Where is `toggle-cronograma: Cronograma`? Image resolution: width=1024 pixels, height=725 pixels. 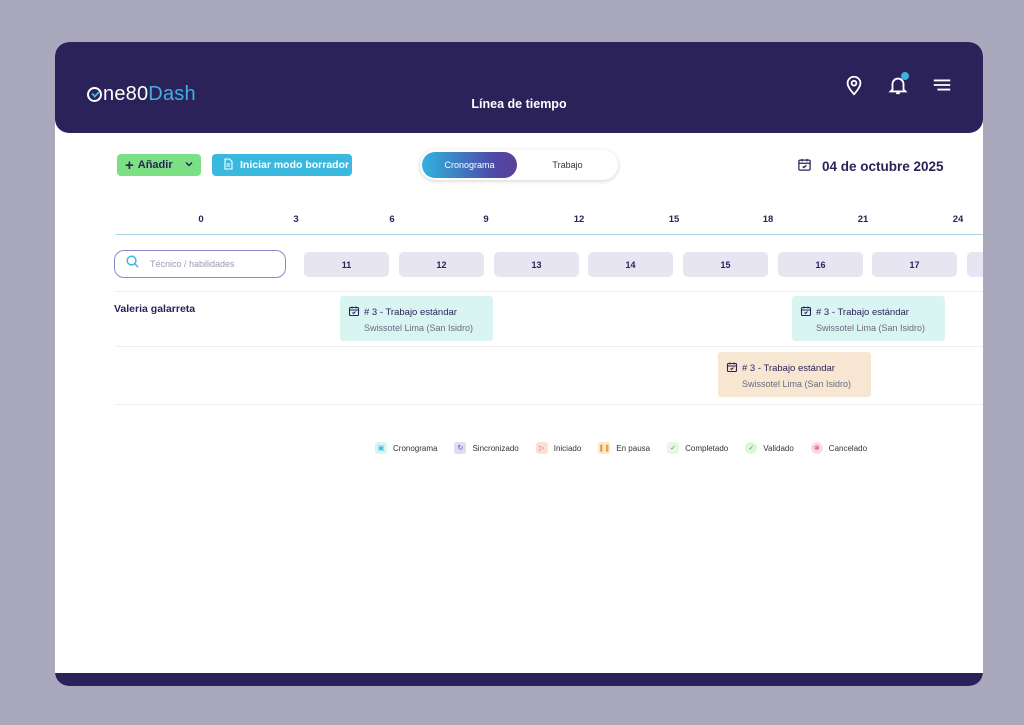
toggle-cronograma: Cronograma is located at coordinates (469, 165).